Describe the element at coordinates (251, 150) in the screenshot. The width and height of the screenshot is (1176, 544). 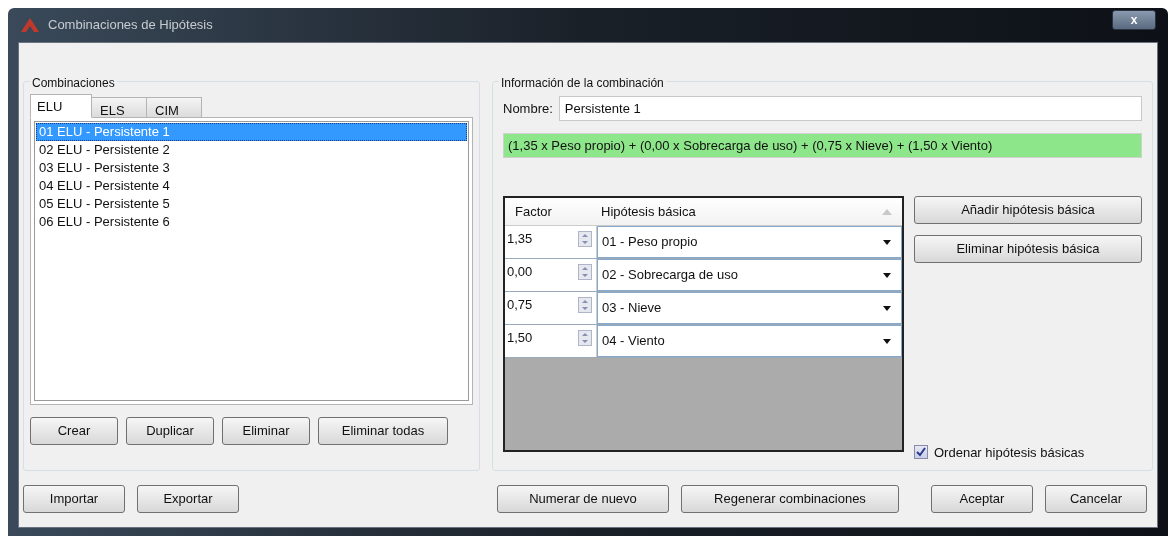
I see `list-item: 02 ELU - Persistente 2` at that location.